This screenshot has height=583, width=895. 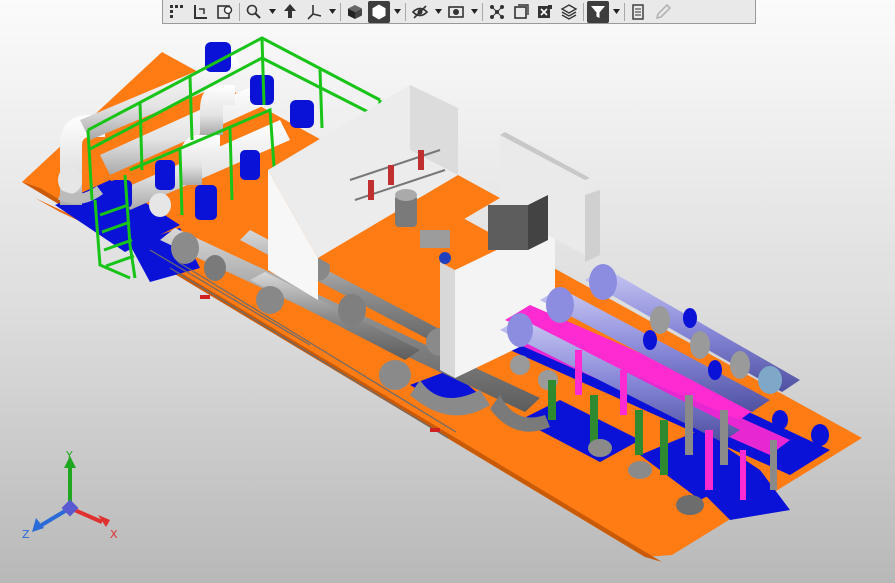 I want to click on axis-view-button, so click(x=314, y=12).